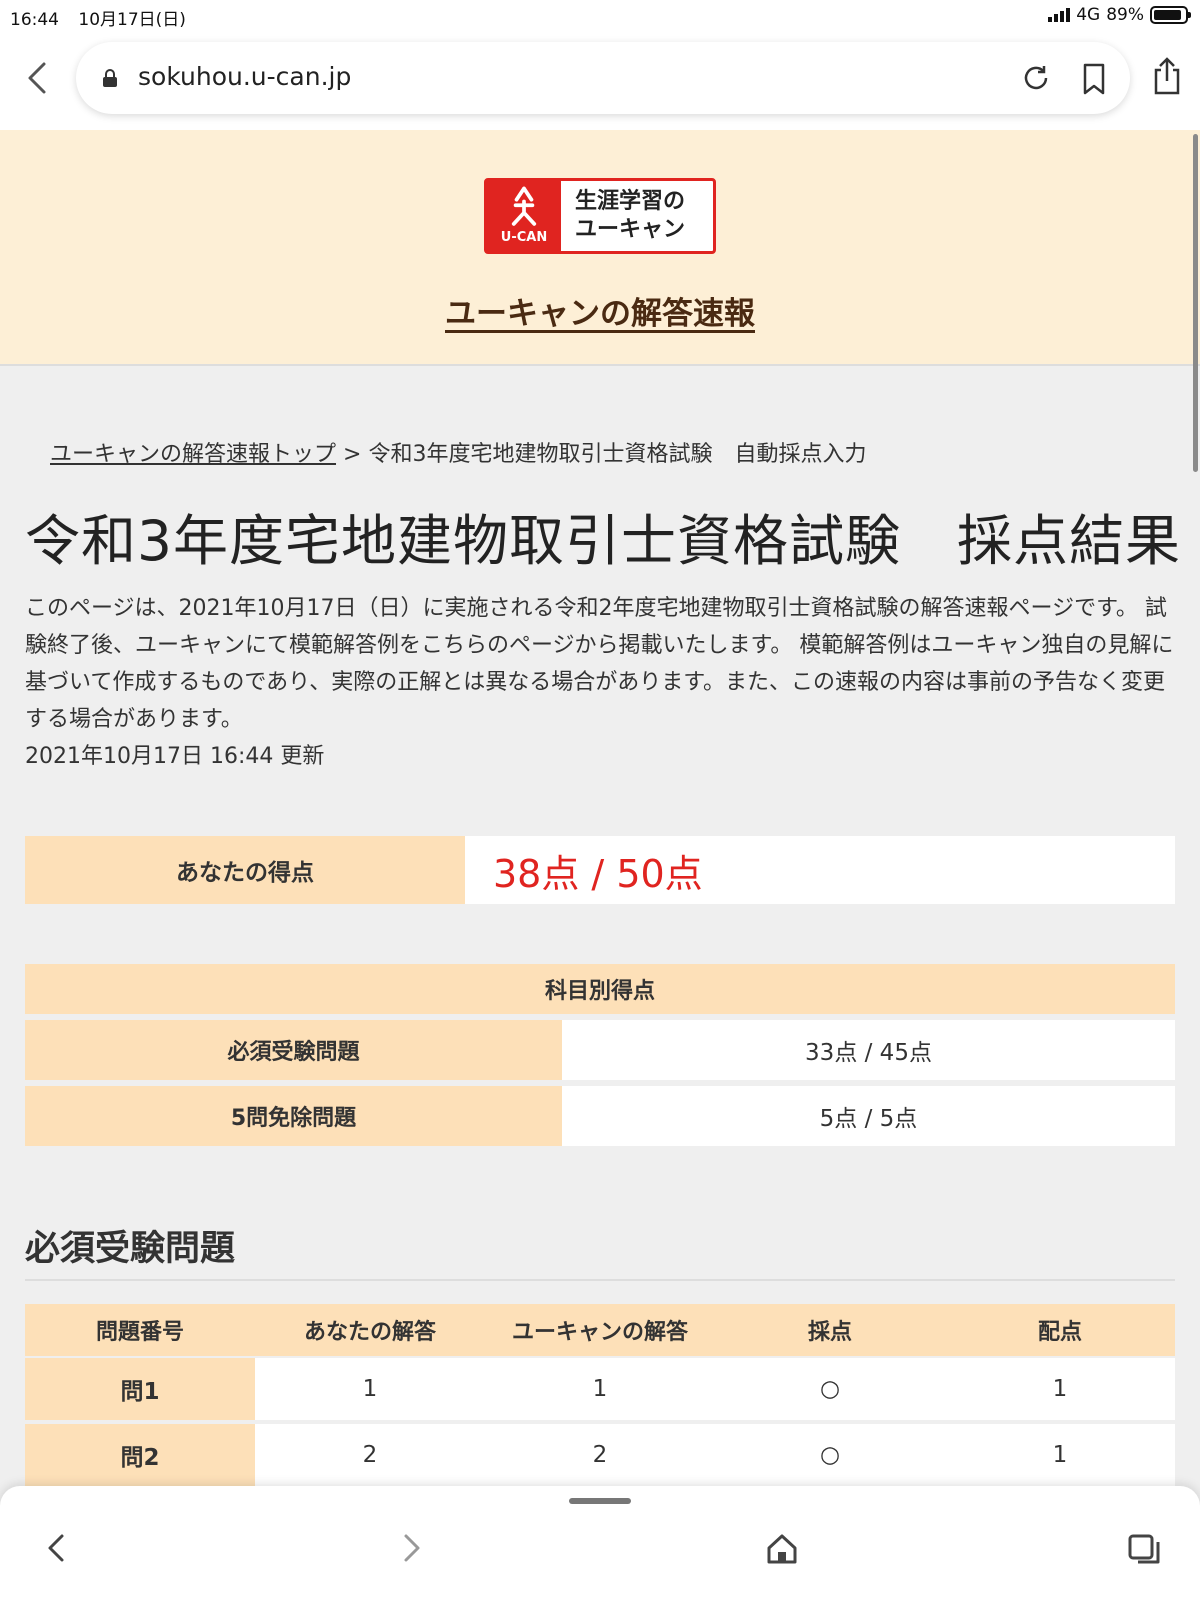  Describe the element at coordinates (630, 229) in the screenshot. I see `logo-text-line2: ユーキャン` at that location.